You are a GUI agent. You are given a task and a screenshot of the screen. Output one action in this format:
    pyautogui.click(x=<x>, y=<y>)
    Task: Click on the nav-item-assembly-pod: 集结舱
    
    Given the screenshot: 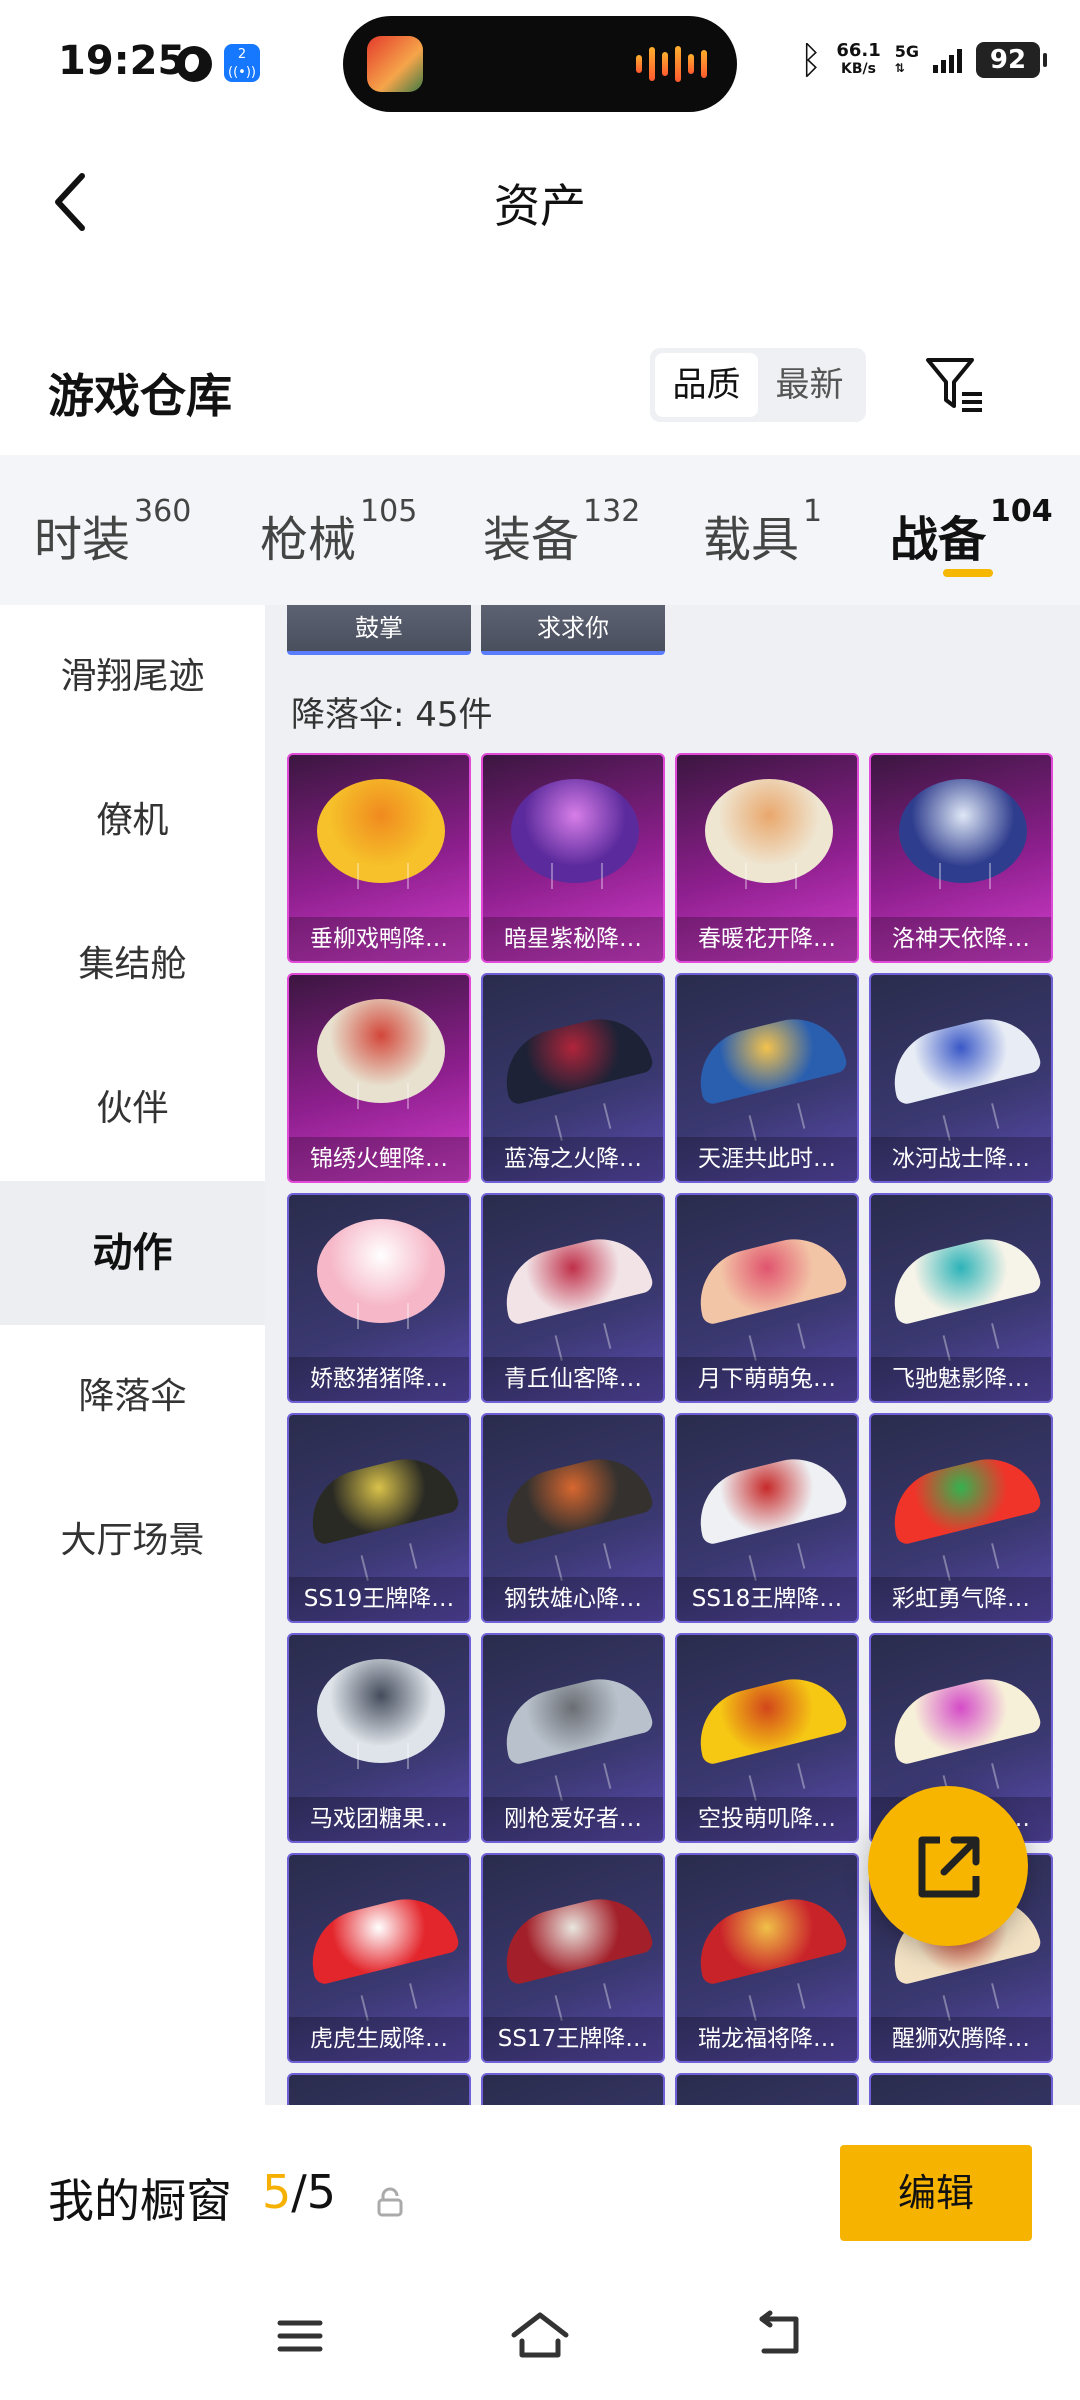 What is the action you would take?
    pyautogui.click(x=132, y=965)
    